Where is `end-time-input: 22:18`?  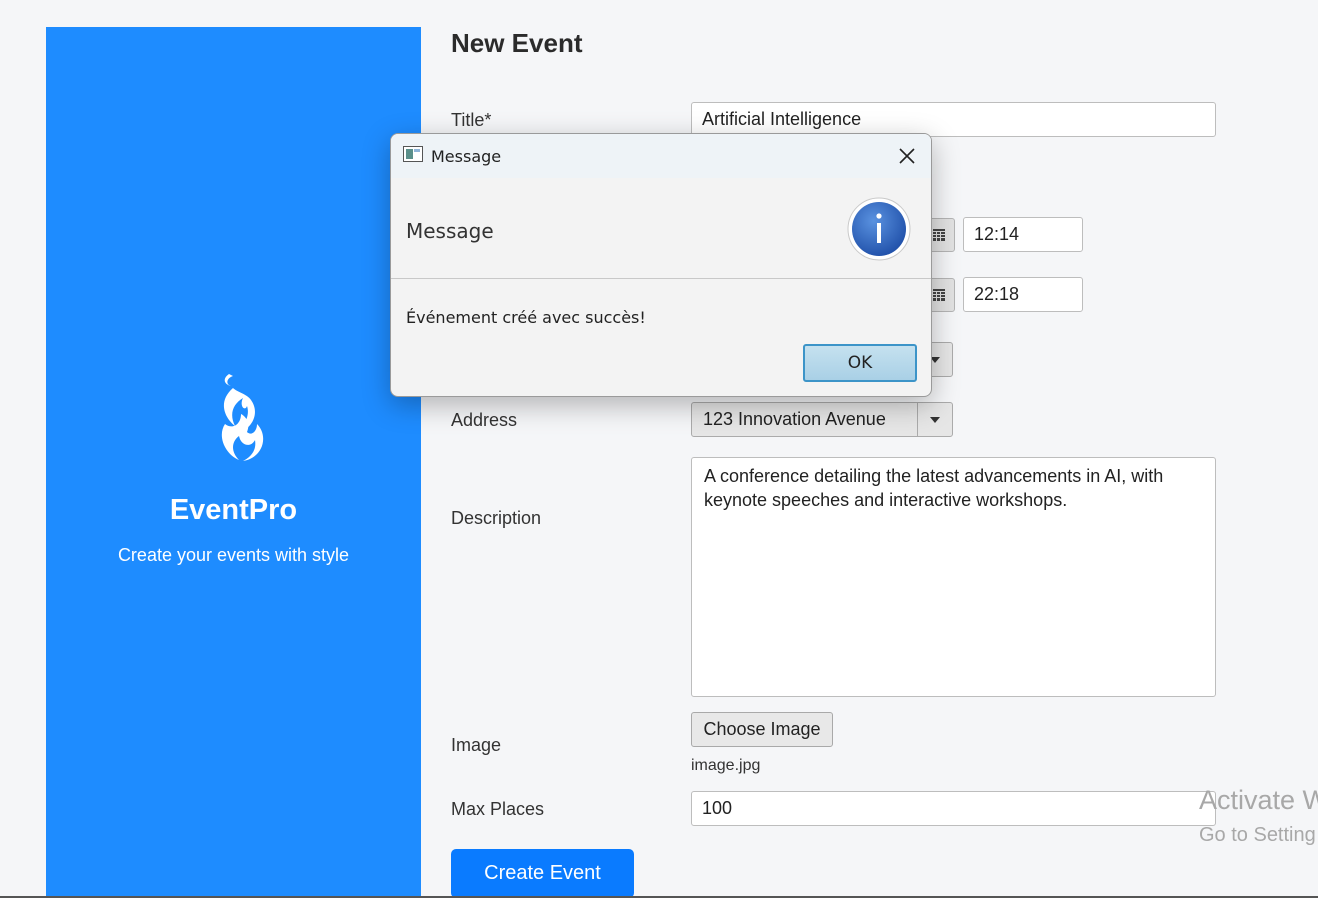
end-time-input: 22:18 is located at coordinates (1023, 294).